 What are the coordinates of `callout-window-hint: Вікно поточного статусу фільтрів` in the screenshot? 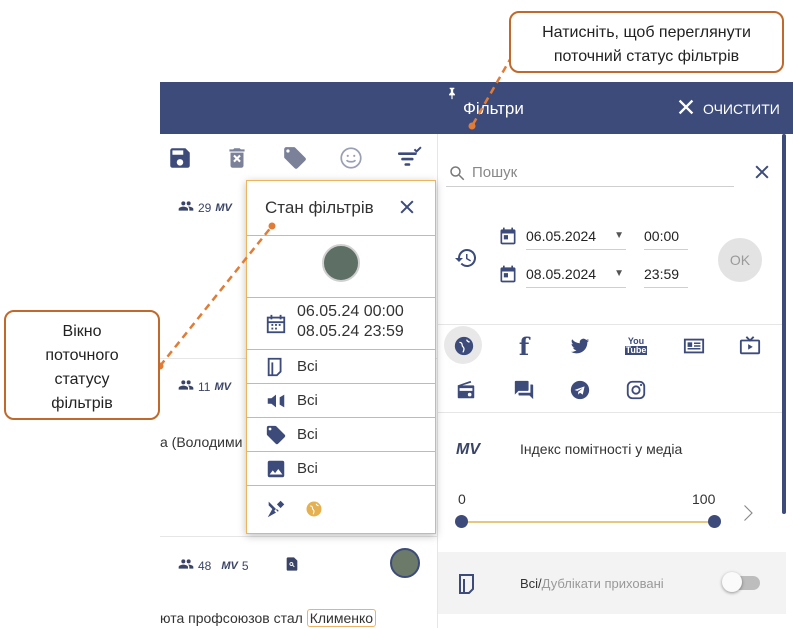 It's located at (82, 365).